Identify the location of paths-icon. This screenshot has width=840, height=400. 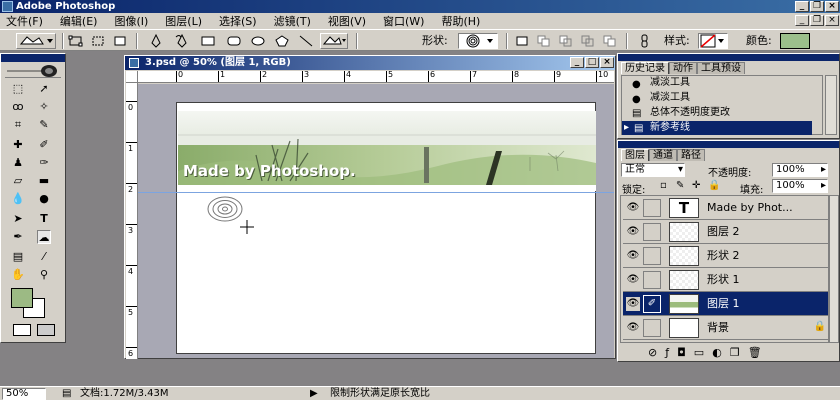
(98, 41).